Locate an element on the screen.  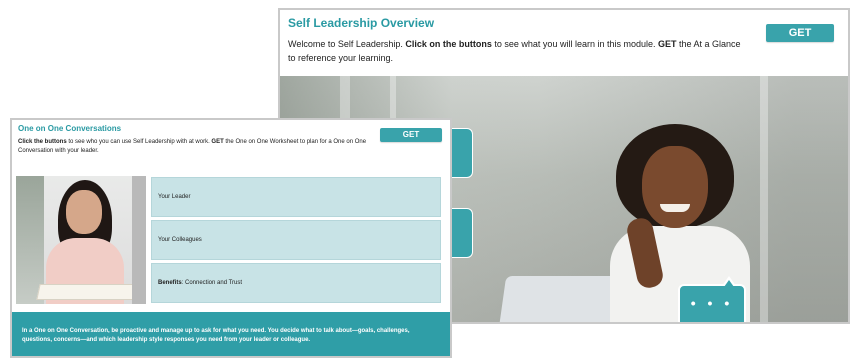
photo-edge is located at coordinates (139, 240).